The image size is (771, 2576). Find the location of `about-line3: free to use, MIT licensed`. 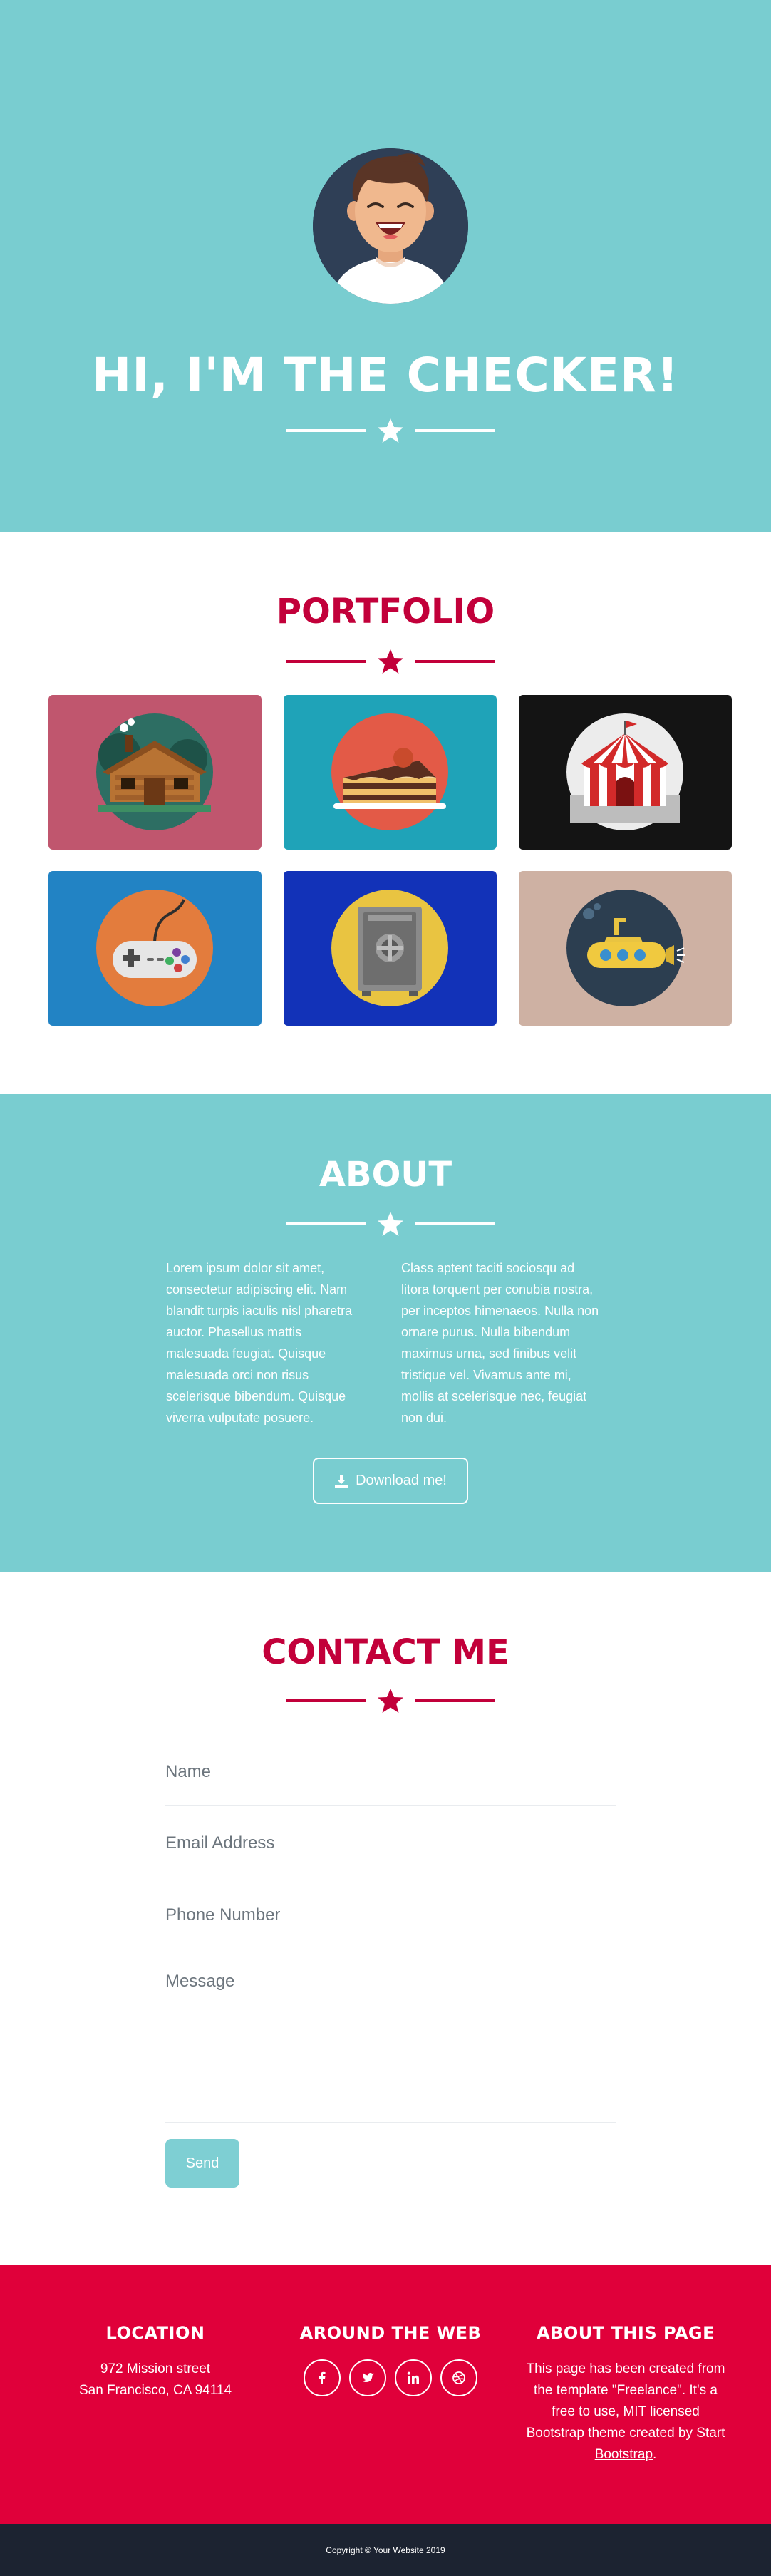

about-line3: free to use, MIT licensed is located at coordinates (626, 2411).